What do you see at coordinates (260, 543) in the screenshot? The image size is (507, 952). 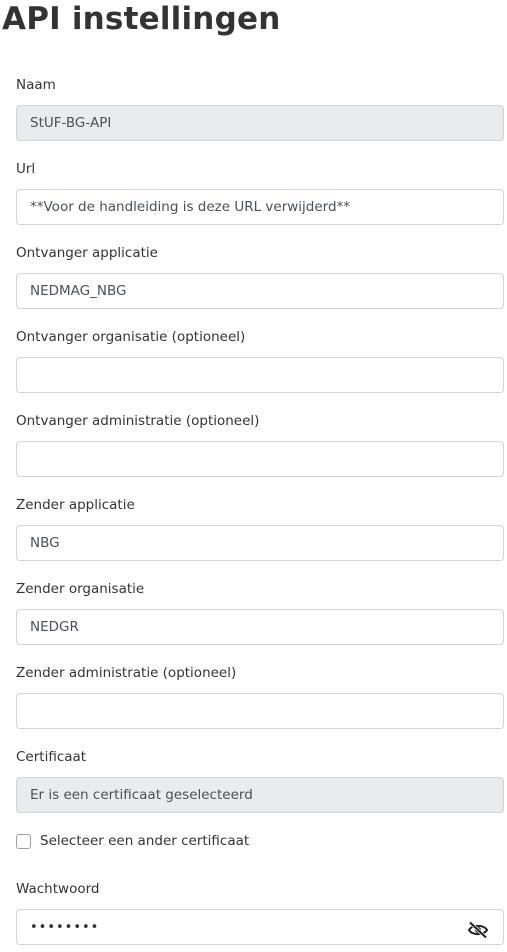 I see `zender-applicatie-field: NBG` at bounding box center [260, 543].